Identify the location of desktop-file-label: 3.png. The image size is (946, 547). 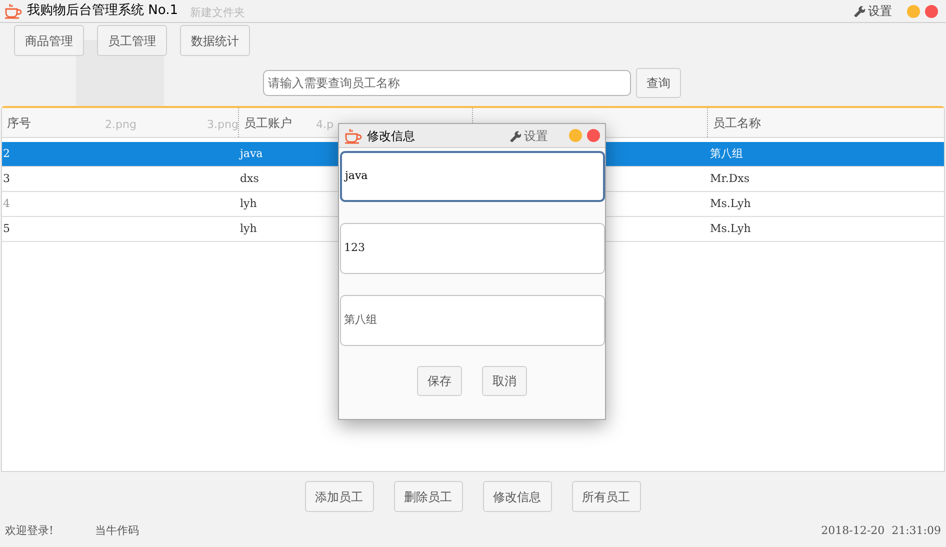
(222, 125).